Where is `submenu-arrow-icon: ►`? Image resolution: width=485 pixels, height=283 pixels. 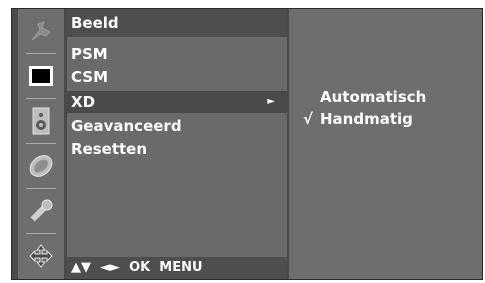 submenu-arrow-icon: ► is located at coordinates (271, 101).